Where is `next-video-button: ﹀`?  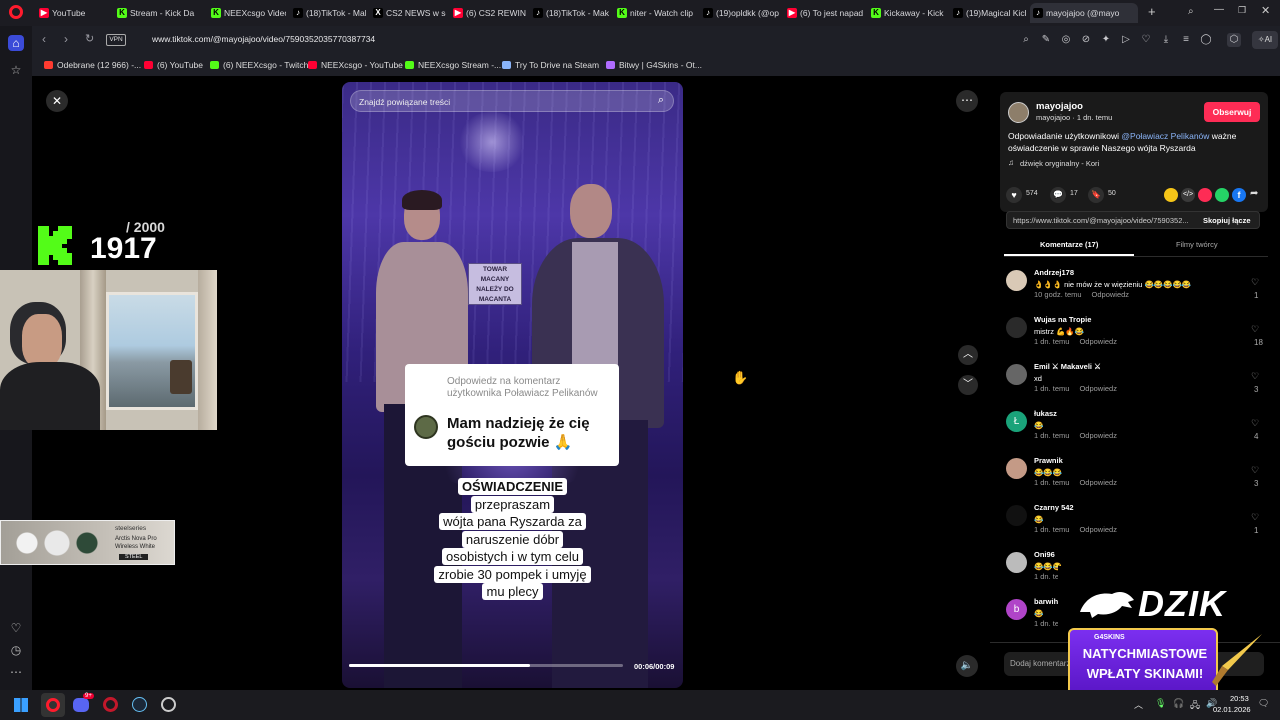
next-video-button: ﹀ is located at coordinates (968, 385).